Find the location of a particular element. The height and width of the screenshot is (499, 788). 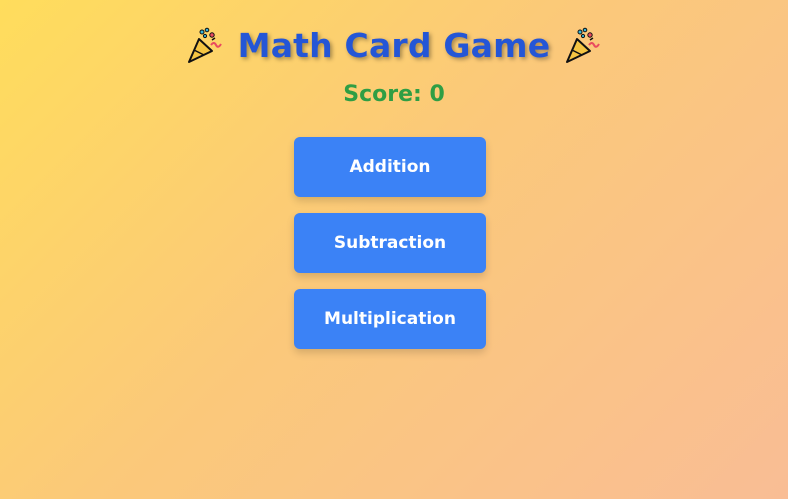

addition-button: Addition is located at coordinates (390, 167).